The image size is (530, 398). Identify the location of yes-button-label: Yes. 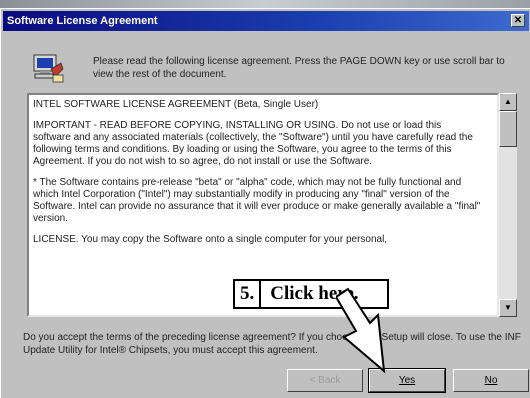
(407, 380).